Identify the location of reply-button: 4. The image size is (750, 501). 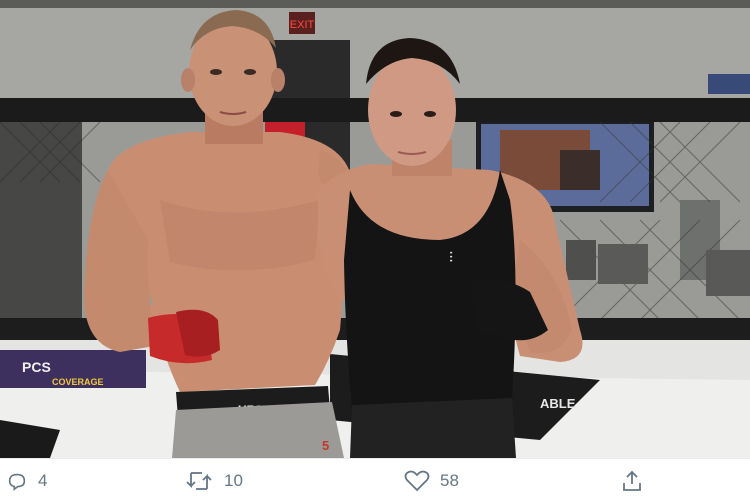
(26, 481).